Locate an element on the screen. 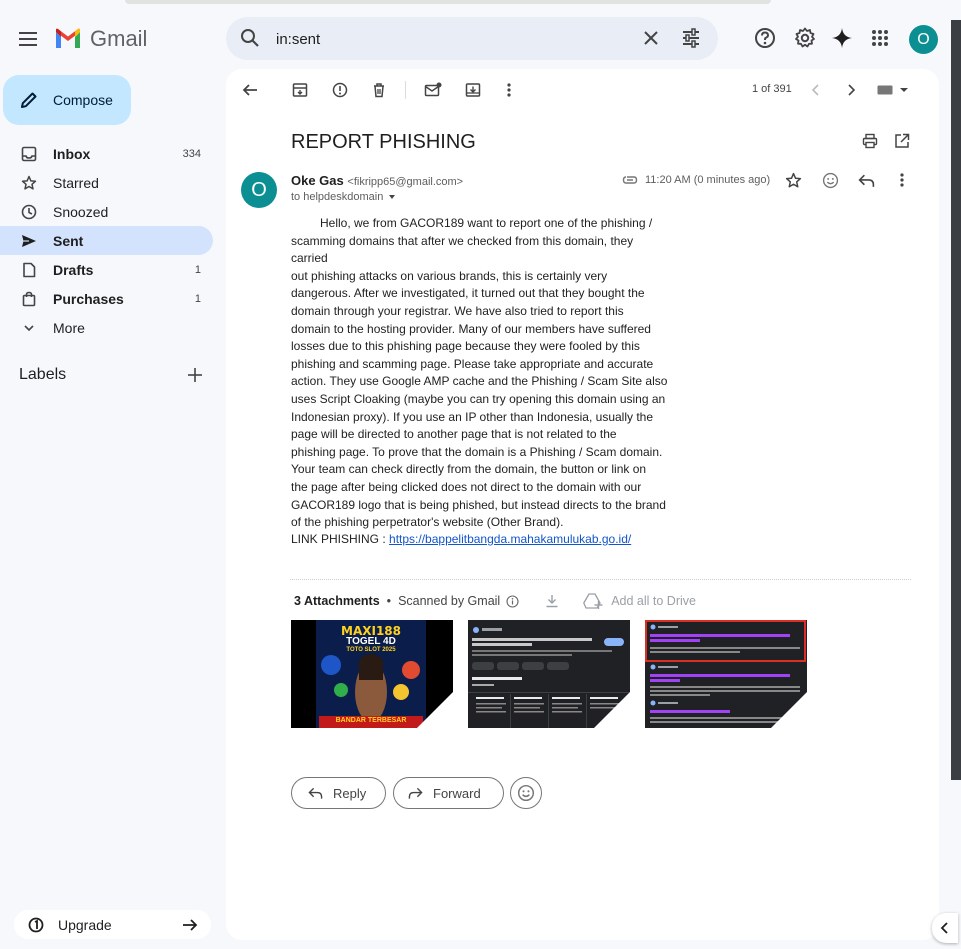 Image resolution: width=961 pixels, height=949 pixels. sidebar-item-starred: Starred is located at coordinates (106, 182).